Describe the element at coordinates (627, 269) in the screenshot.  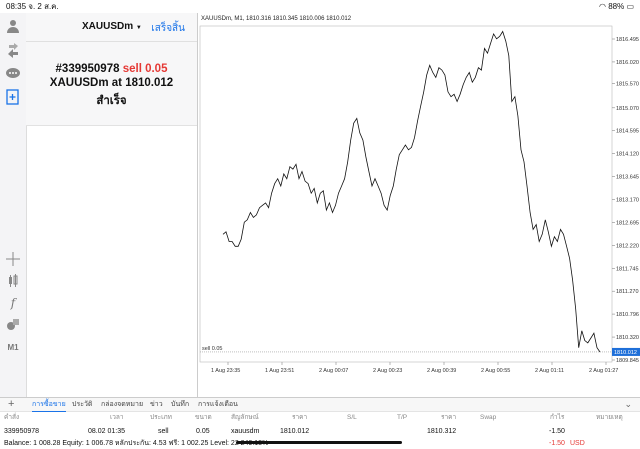
I see `y-tick-label: 1811.745` at that location.